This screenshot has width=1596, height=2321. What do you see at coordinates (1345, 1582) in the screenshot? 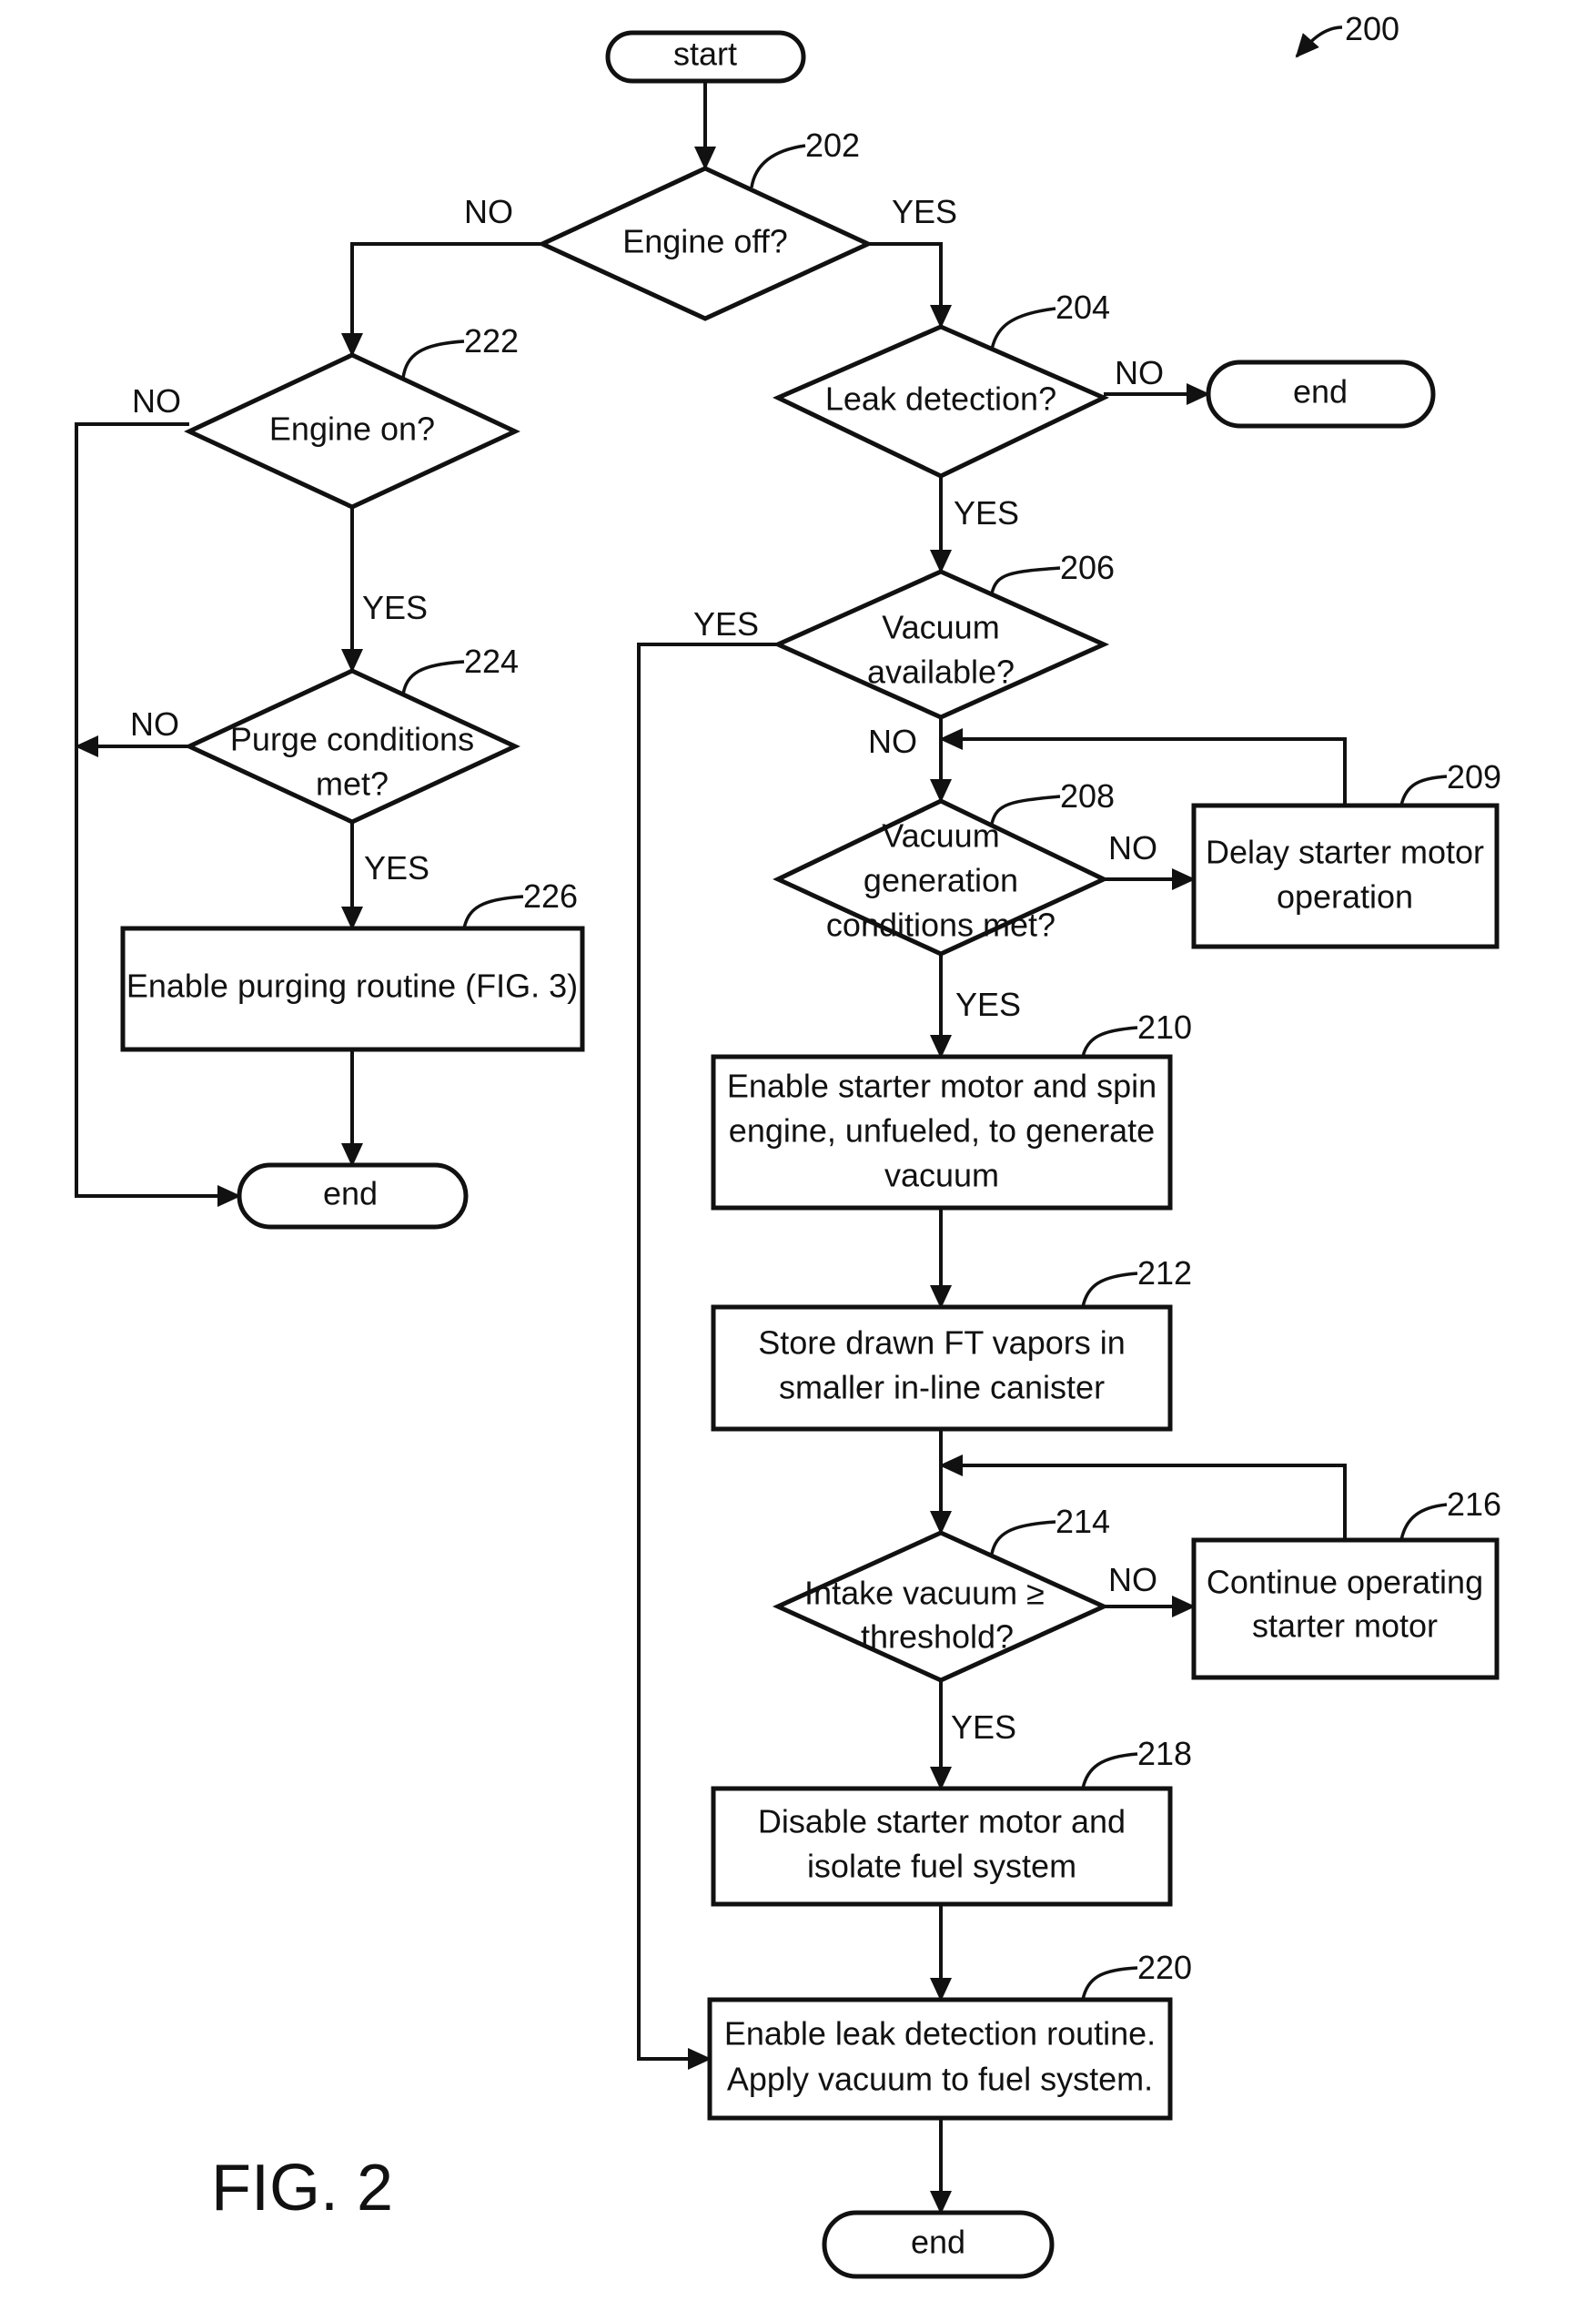
I see `process-216-label-line1: Continue operating` at bounding box center [1345, 1582].